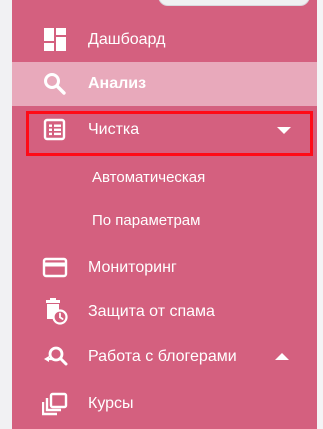  Describe the element at coordinates (55, 357) in the screenshot. I see `search-back-icon` at that location.